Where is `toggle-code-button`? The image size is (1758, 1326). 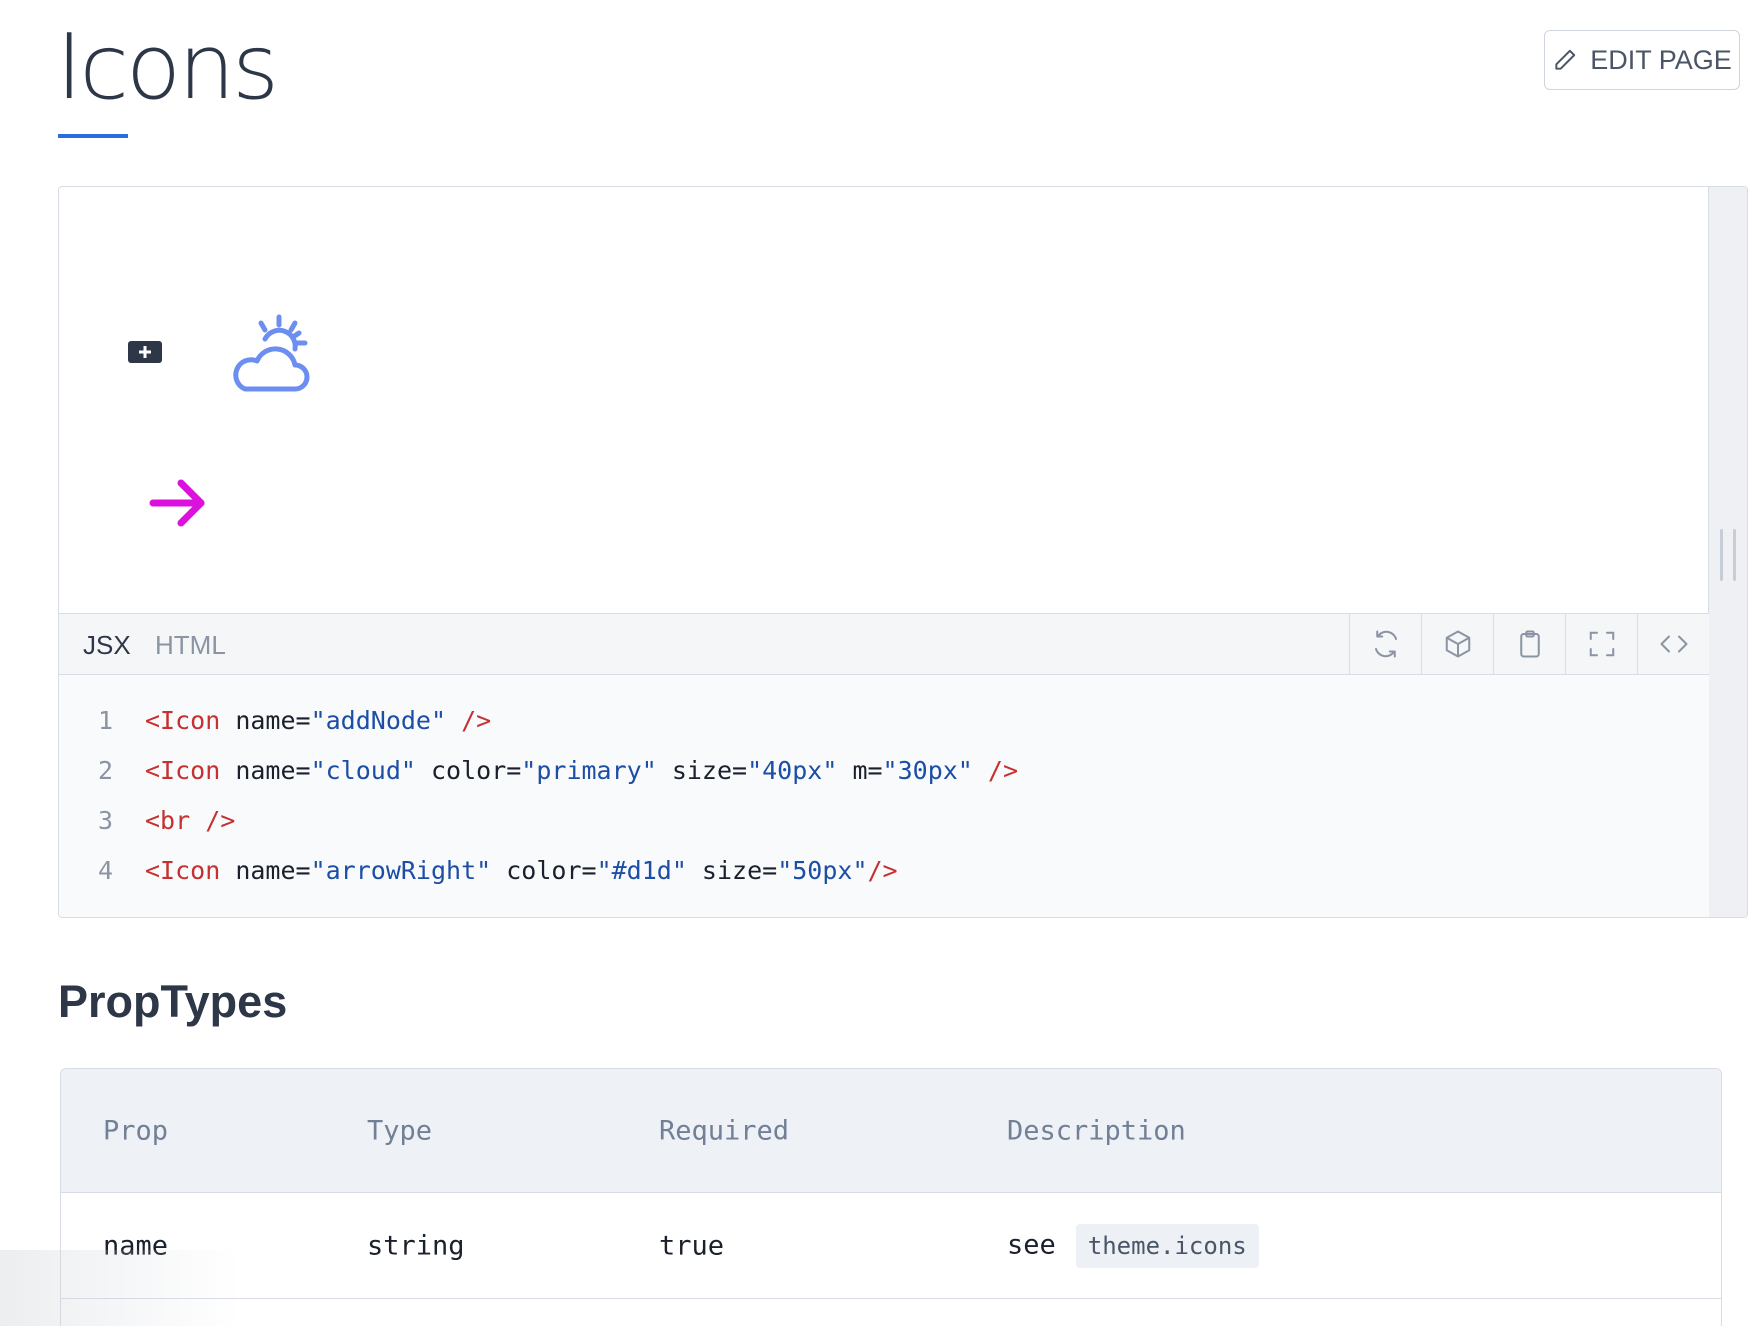 toggle-code-button is located at coordinates (1673, 644).